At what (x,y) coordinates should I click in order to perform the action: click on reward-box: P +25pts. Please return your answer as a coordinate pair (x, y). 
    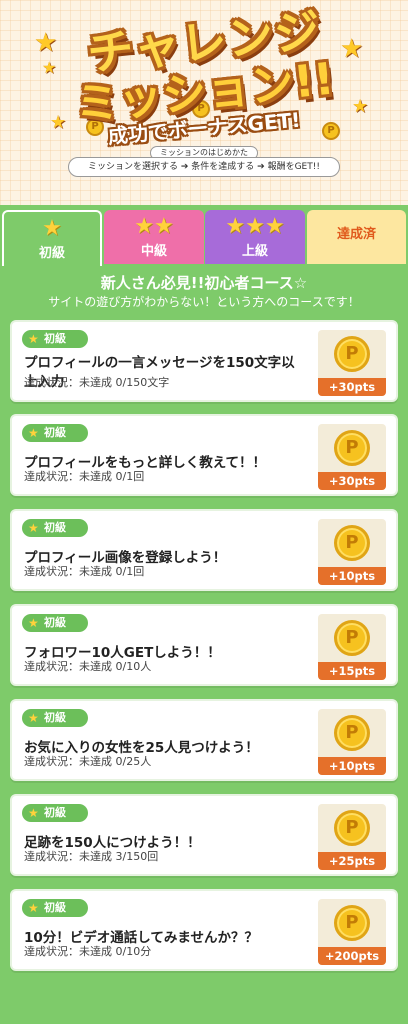
    Looking at the image, I should click on (352, 837).